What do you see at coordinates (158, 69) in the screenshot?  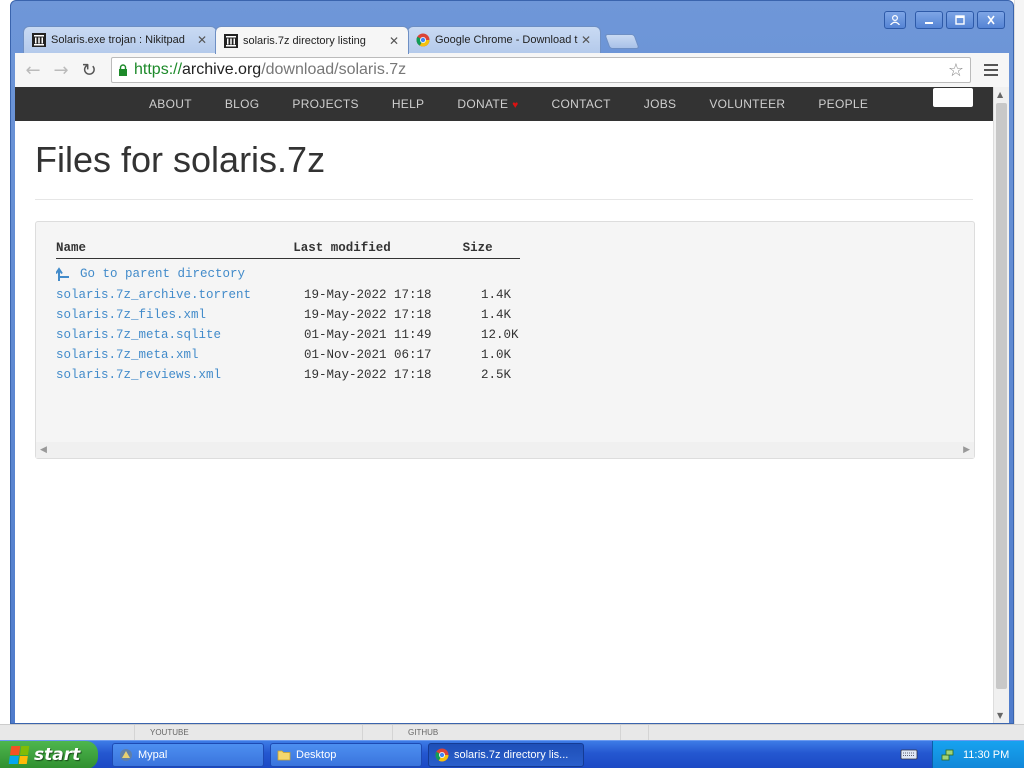 I see `url-protocol: https://` at bounding box center [158, 69].